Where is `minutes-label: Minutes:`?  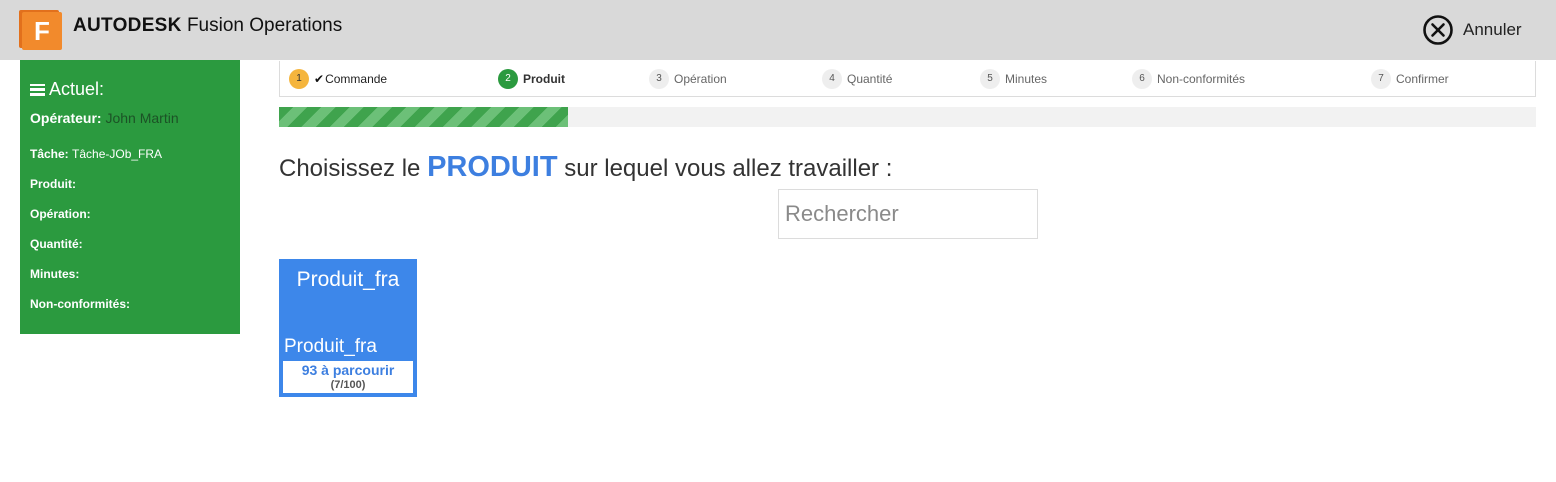 minutes-label: Minutes: is located at coordinates (55, 274).